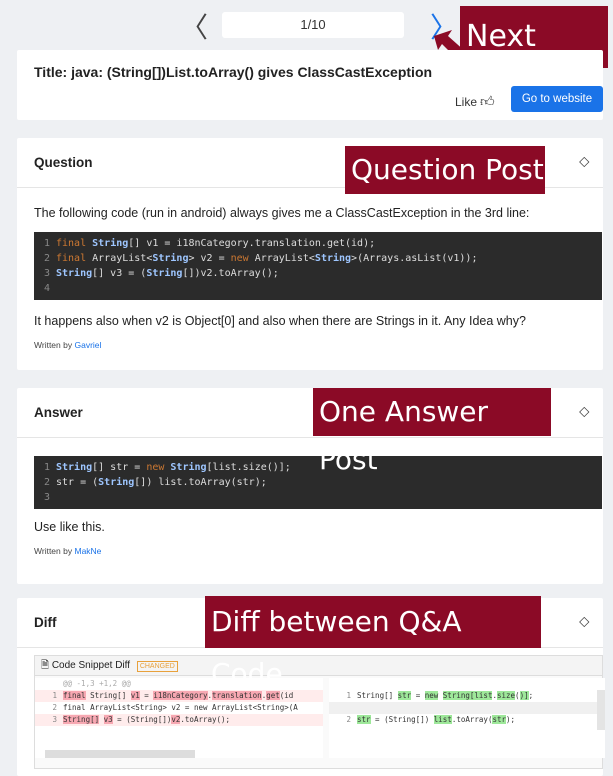 The height and width of the screenshot is (776, 613). Describe the element at coordinates (431, 719) in the screenshot. I see `diff-line: 2 str = (String[]) list.toArray(str);` at that location.